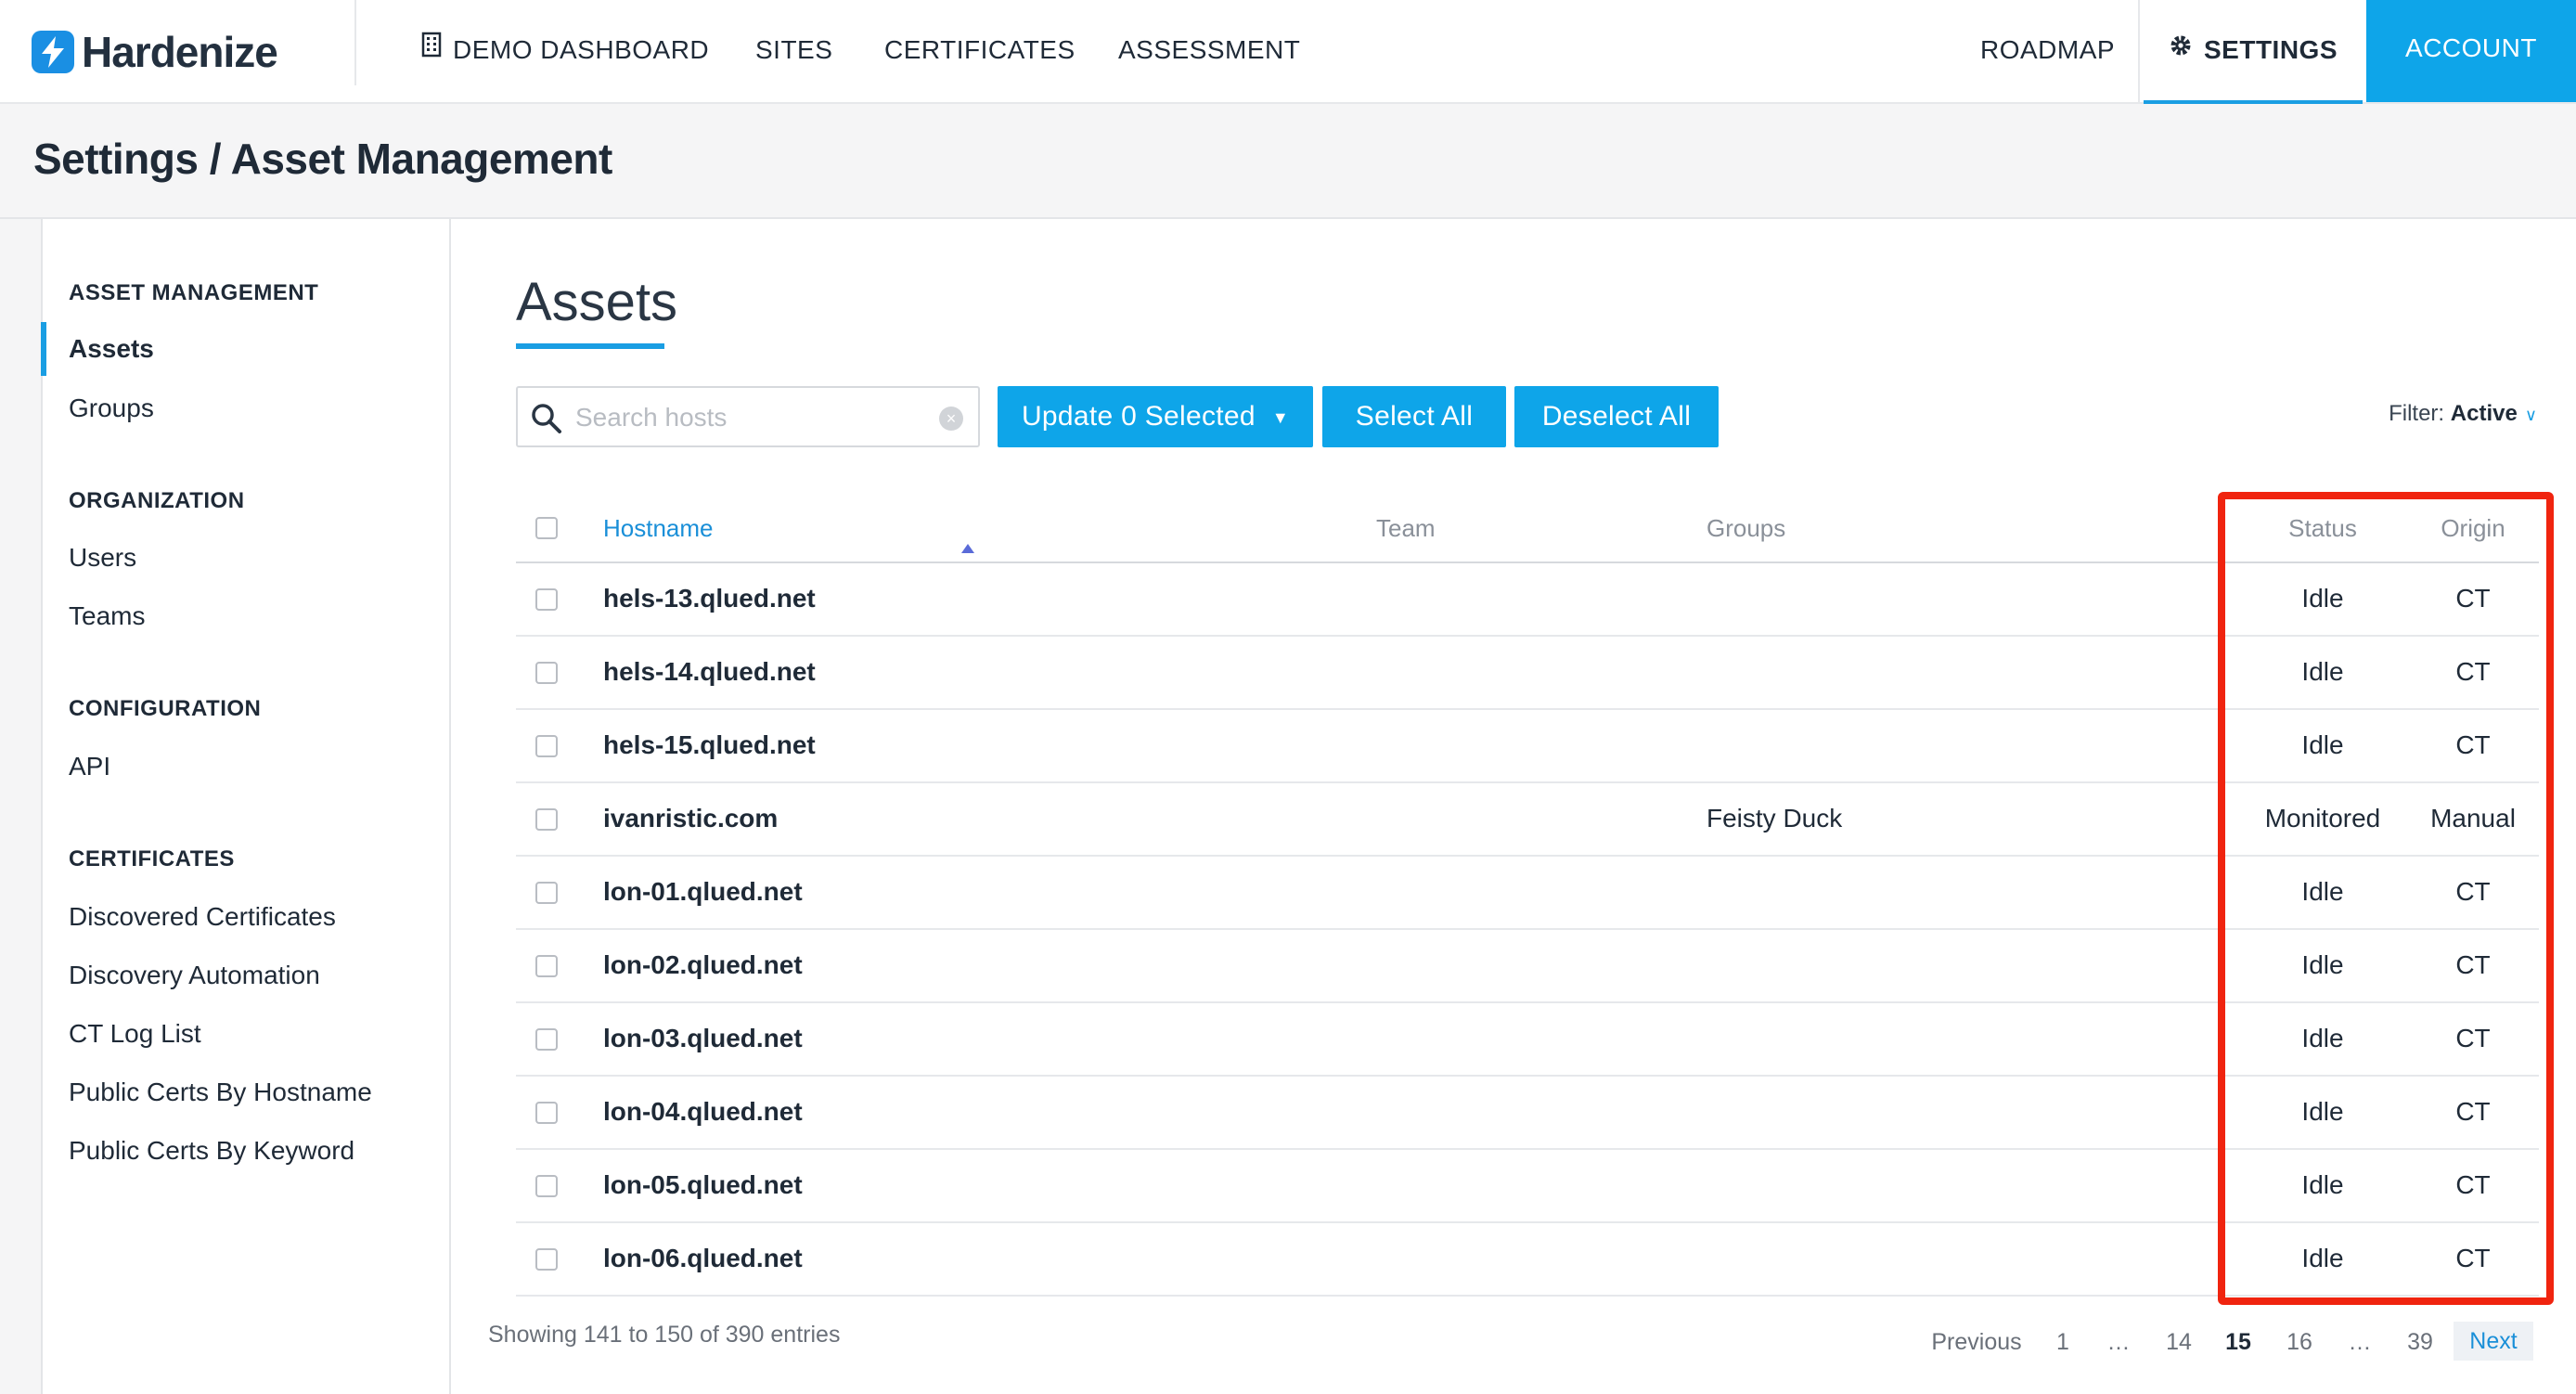 This screenshot has width=2576, height=1394. Describe the element at coordinates (582, 49) in the screenshot. I see `nav-demo-dashboard-label: DEMO DASHBOARD` at that location.